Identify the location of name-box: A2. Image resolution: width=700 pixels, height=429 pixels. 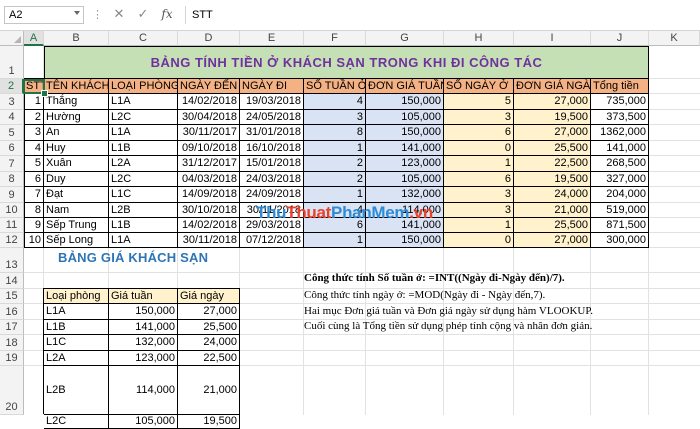
(44, 15).